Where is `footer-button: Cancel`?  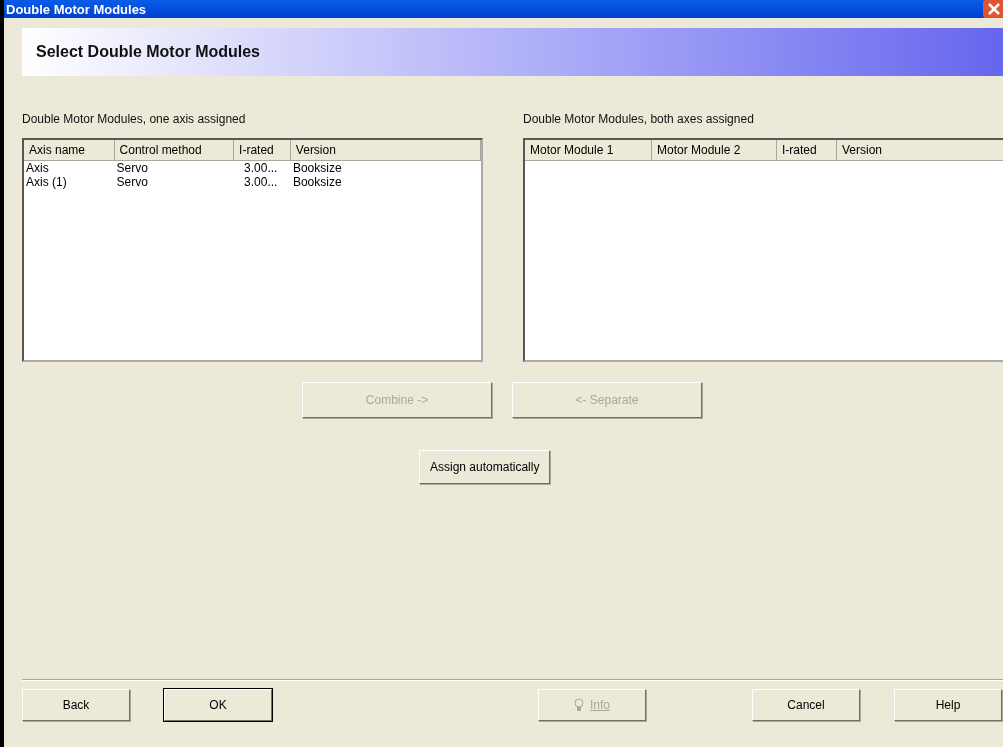 footer-button: Cancel is located at coordinates (806, 705).